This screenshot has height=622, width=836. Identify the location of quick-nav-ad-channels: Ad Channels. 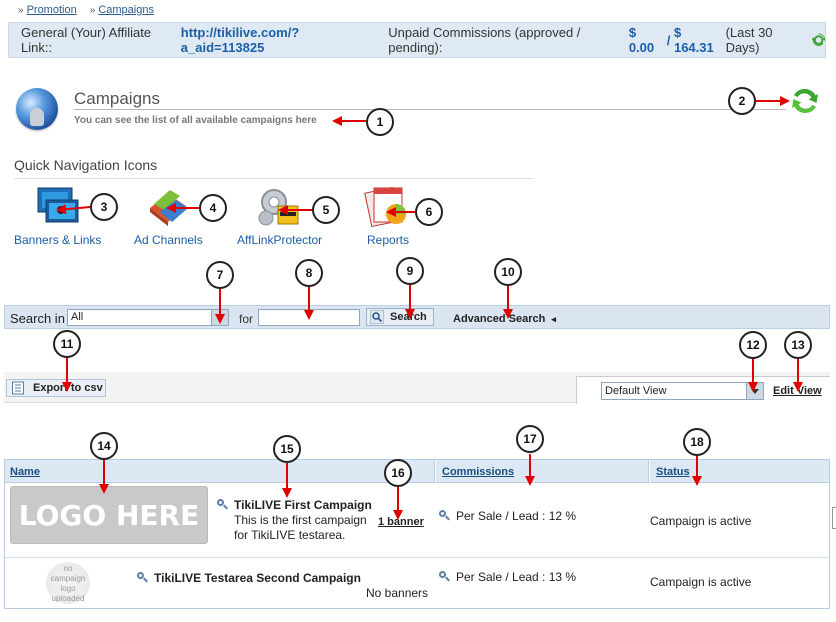
(168, 240).